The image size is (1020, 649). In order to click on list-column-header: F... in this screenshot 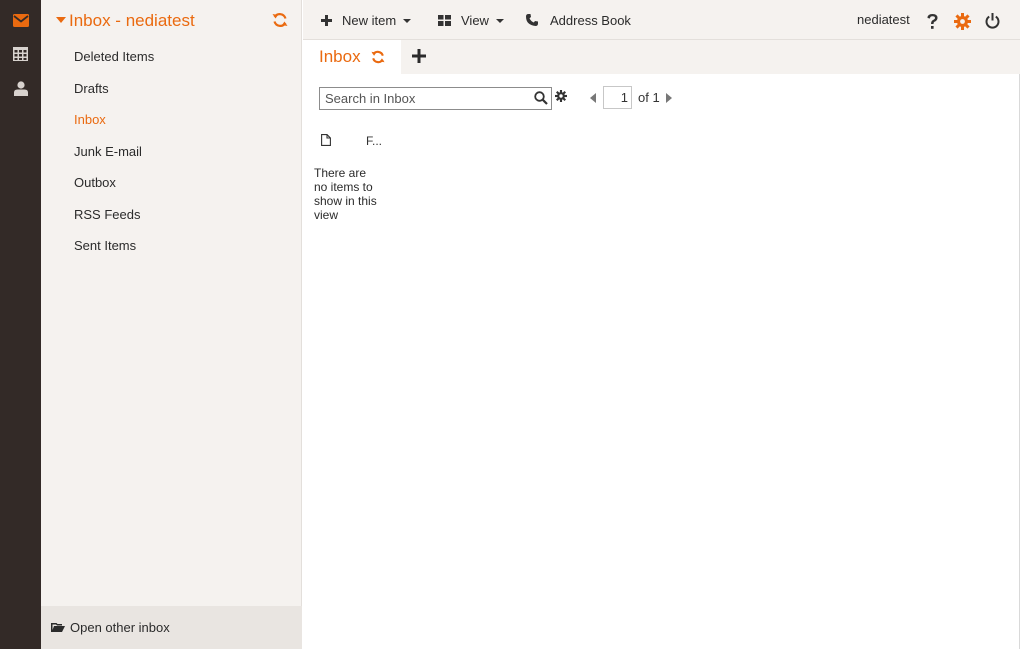, I will do `click(349, 141)`.